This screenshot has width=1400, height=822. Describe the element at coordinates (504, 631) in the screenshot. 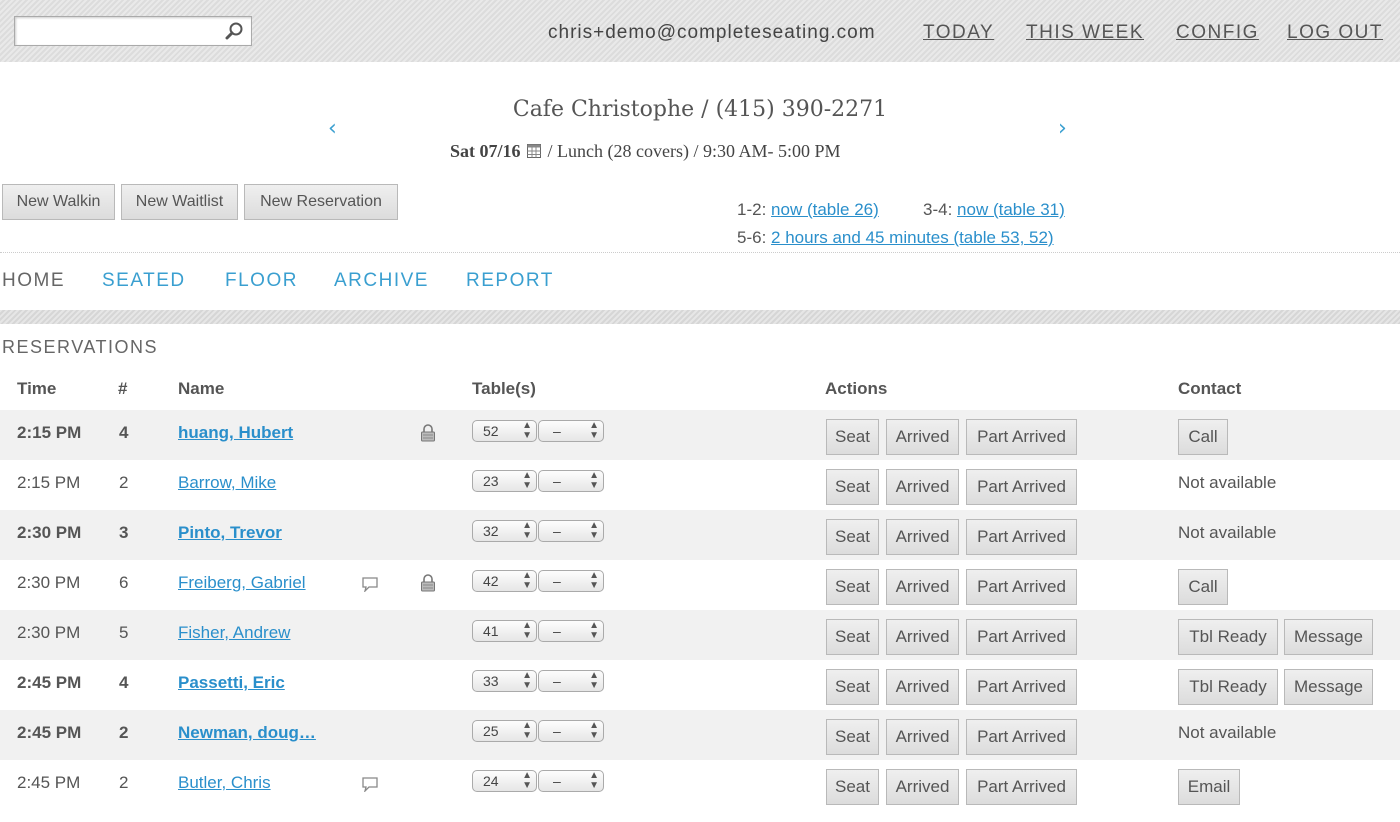

I see `table-select: 41 ▲ ▼` at that location.